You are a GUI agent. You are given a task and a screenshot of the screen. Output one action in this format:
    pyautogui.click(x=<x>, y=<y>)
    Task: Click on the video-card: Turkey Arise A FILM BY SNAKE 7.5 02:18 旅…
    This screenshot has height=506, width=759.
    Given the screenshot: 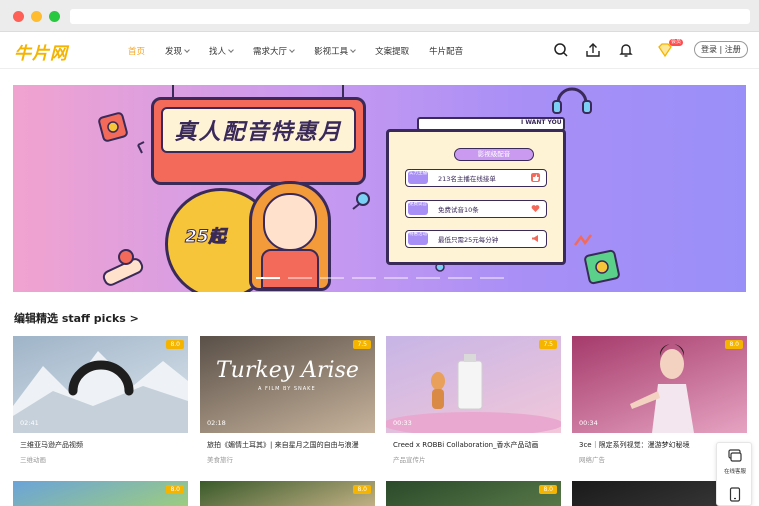 What is the action you would take?
    pyautogui.click(x=287, y=402)
    